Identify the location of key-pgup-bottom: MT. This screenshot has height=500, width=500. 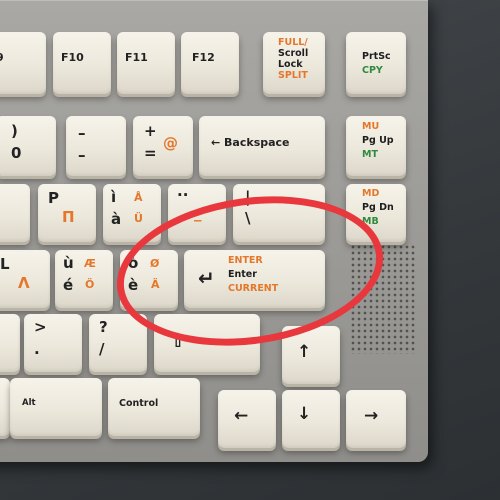
(370, 154).